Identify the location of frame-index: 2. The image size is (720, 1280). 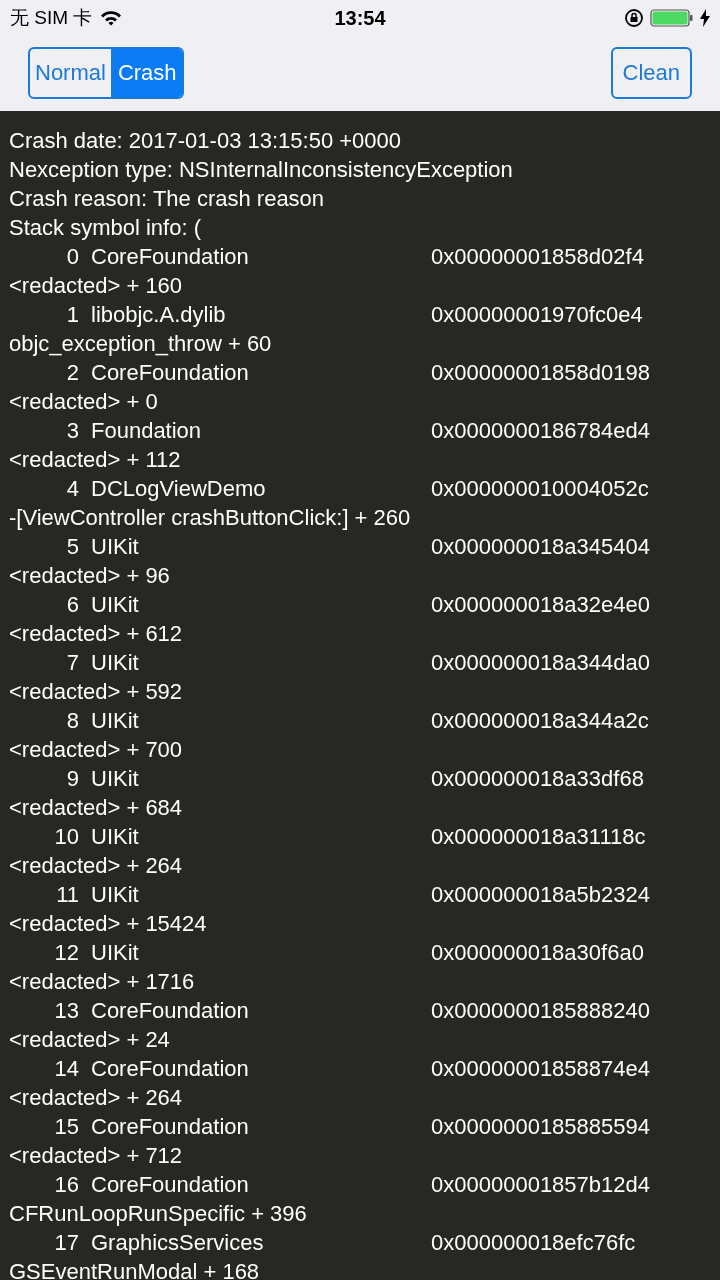
(72, 373).